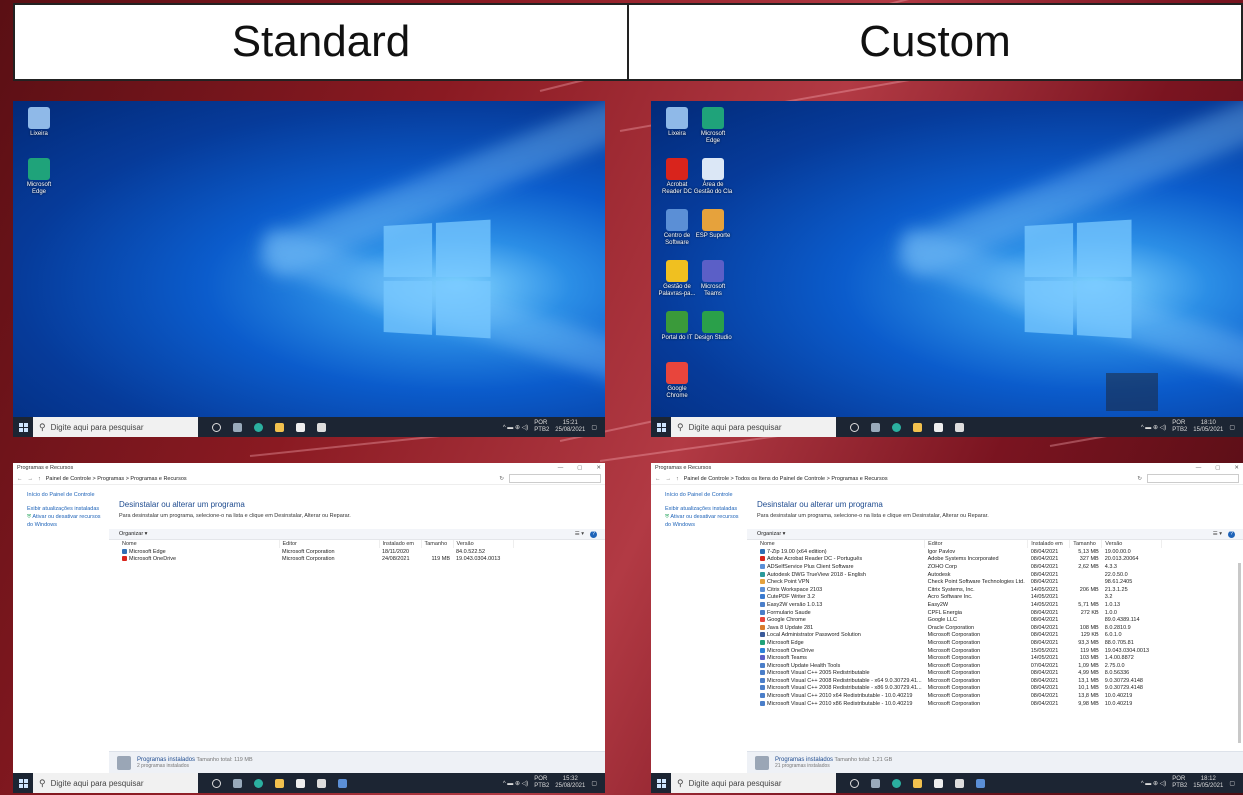 Image resolution: width=1243 pixels, height=795 pixels. I want to click on sidebar-item-features: Ativar ou desativar recursos do Windows, so click(702, 521).